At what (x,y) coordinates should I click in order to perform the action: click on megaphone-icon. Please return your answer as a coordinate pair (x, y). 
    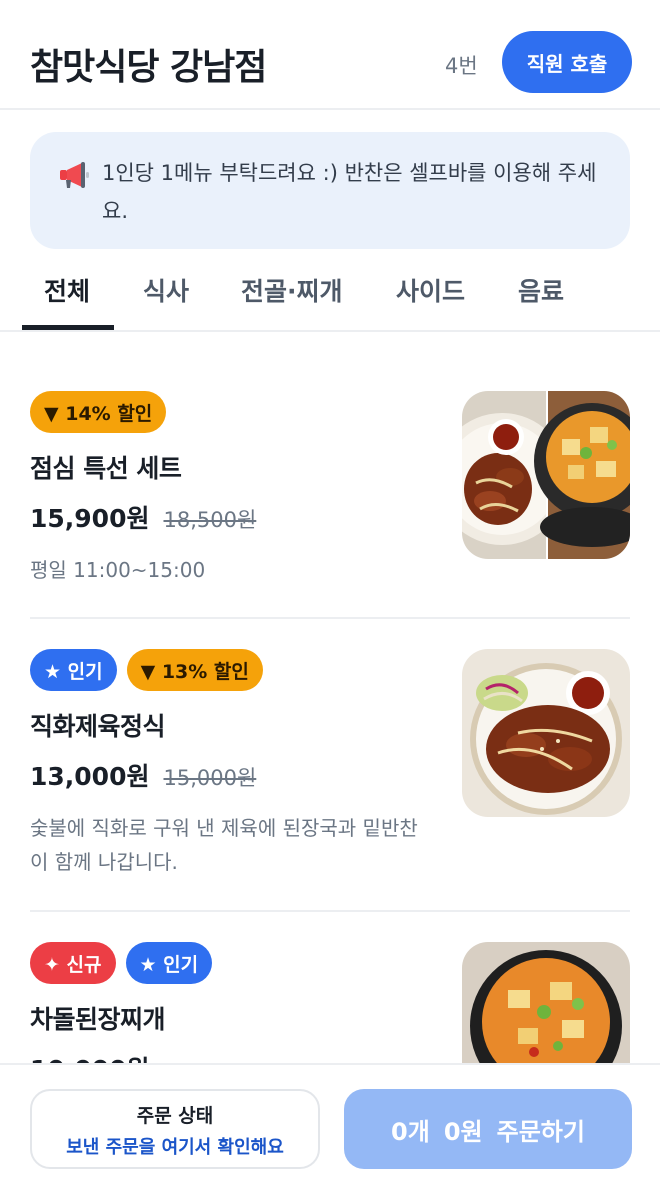
    Looking at the image, I should click on (74, 175).